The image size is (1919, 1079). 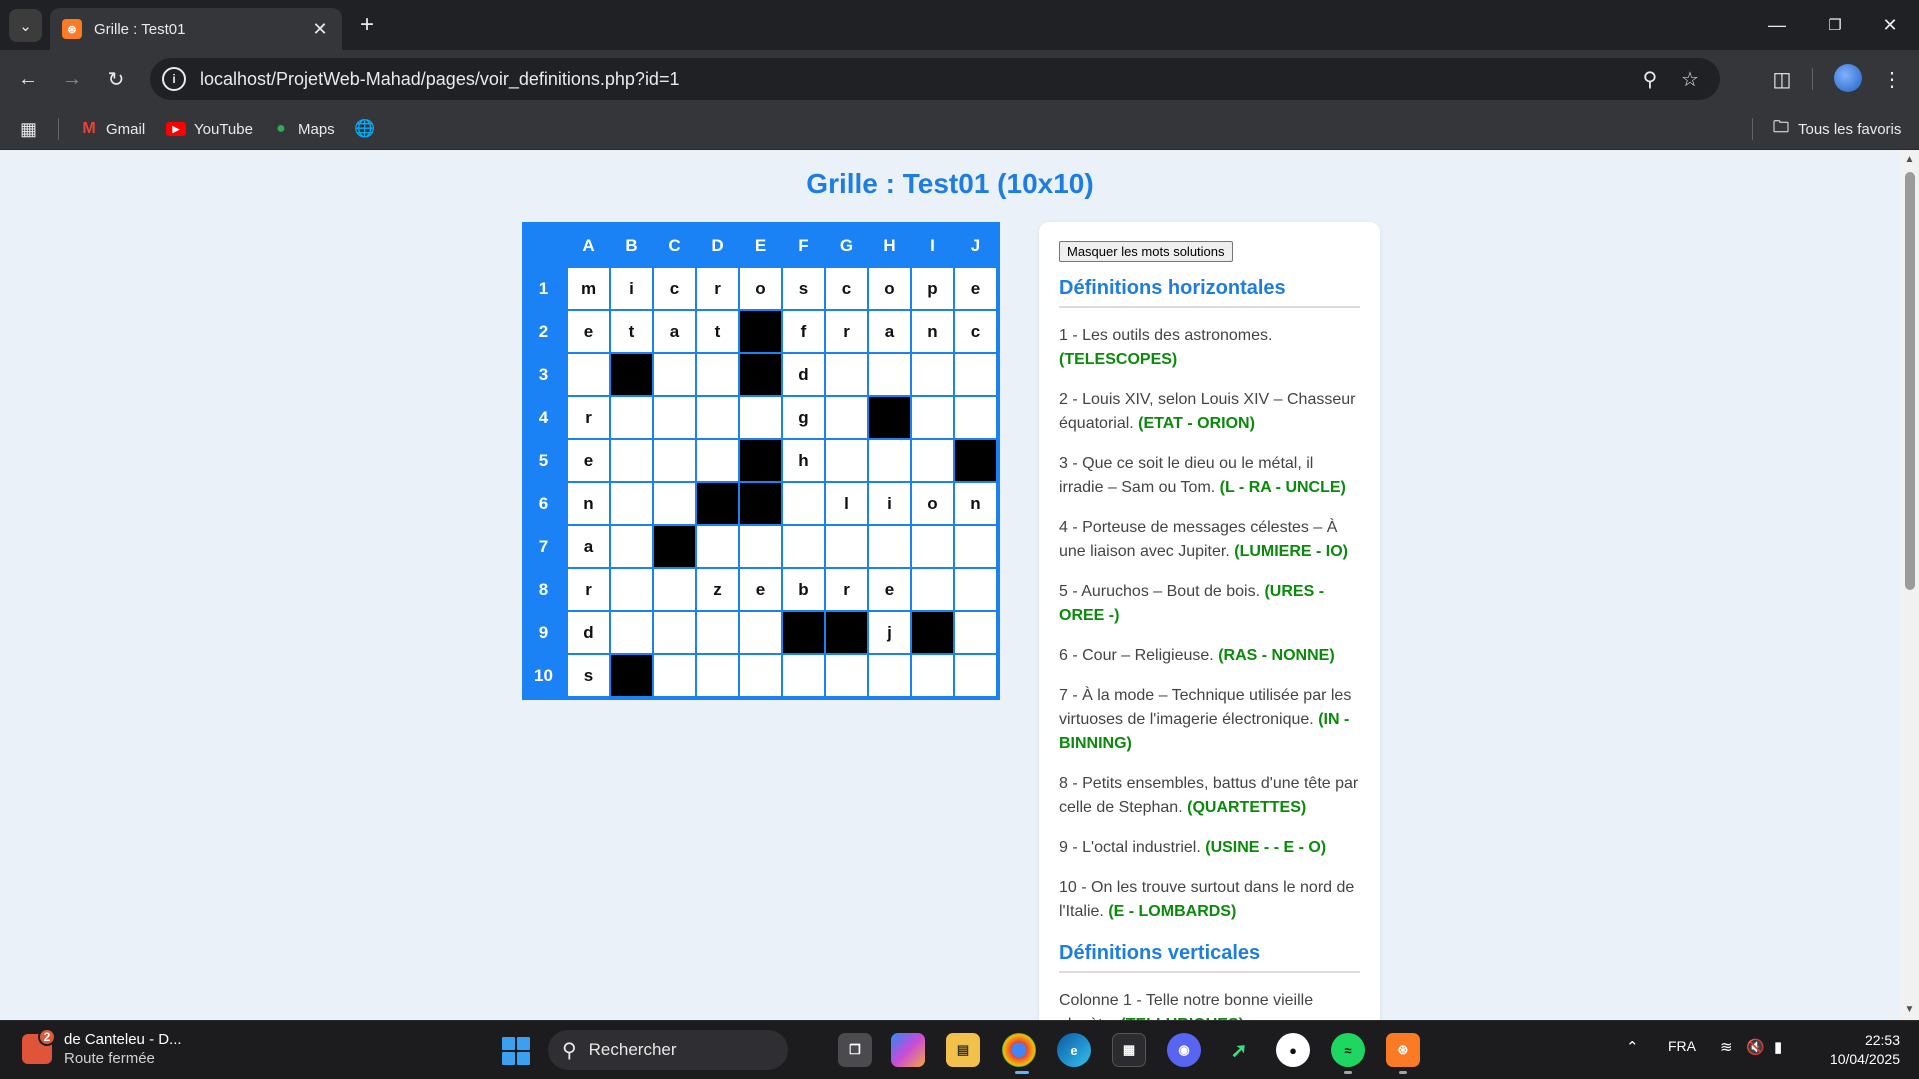 What do you see at coordinates (1857, 1050) in the screenshot?
I see `system-clock: 22:53 10/04/2025` at bounding box center [1857, 1050].